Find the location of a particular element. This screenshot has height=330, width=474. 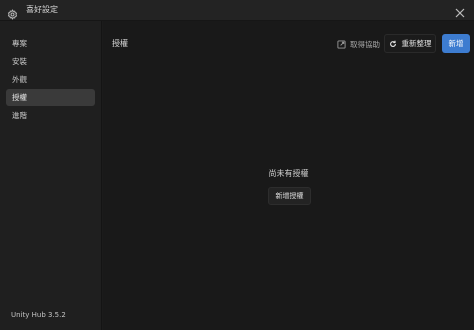

empty-state-message: 尚未有授權 is located at coordinates (288, 173).